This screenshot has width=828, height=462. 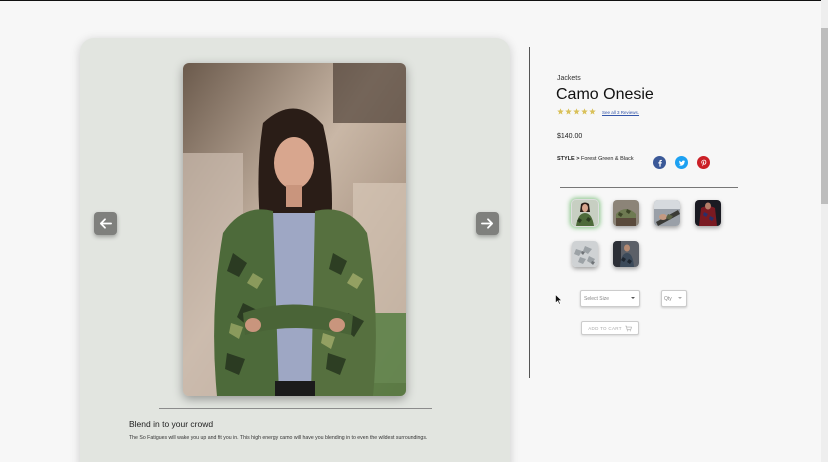 I want to click on thumbnail-red-camo, so click(x=708, y=213).